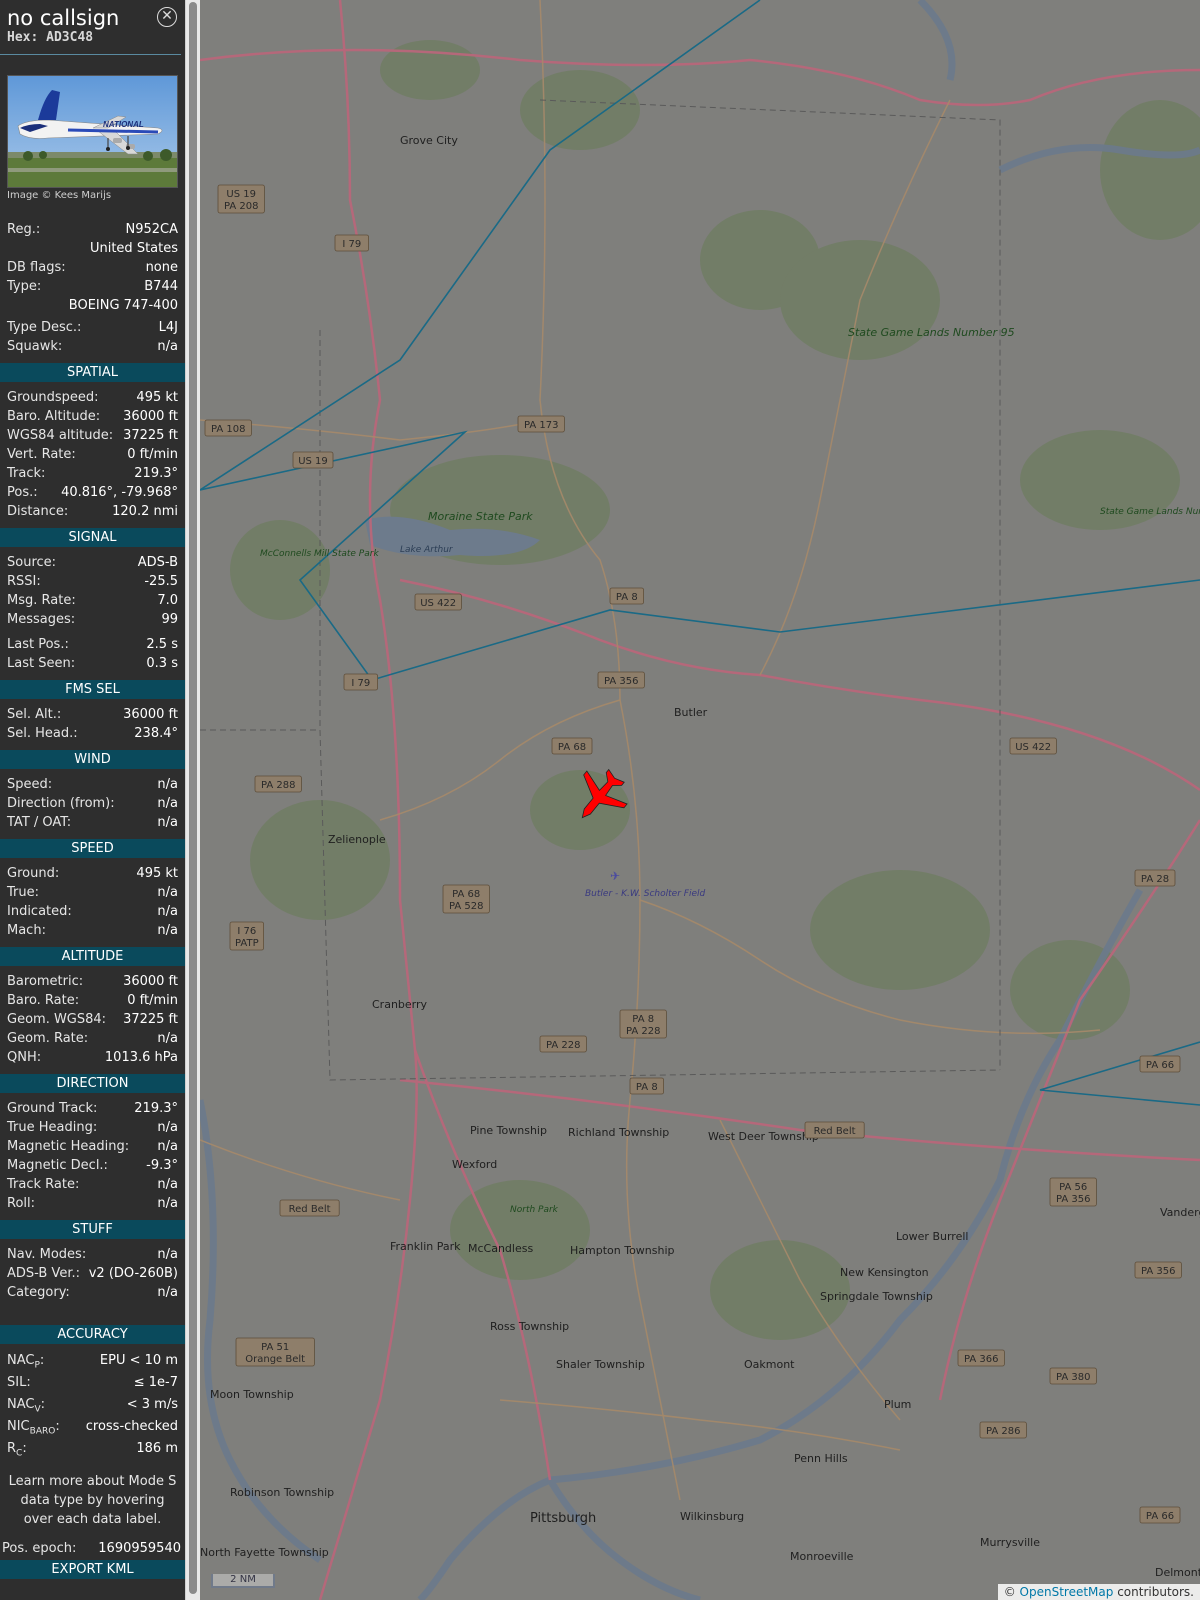  What do you see at coordinates (1033, 747) in the screenshot?
I see `road-shield-label: US 422` at bounding box center [1033, 747].